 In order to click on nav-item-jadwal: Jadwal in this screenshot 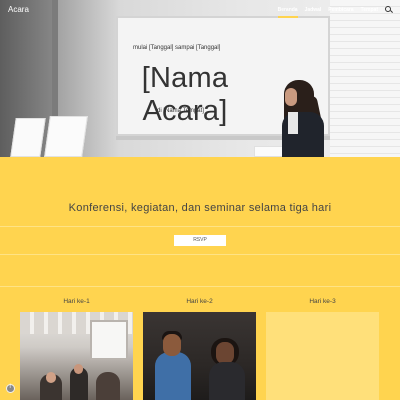, I will do `click(313, 6)`.